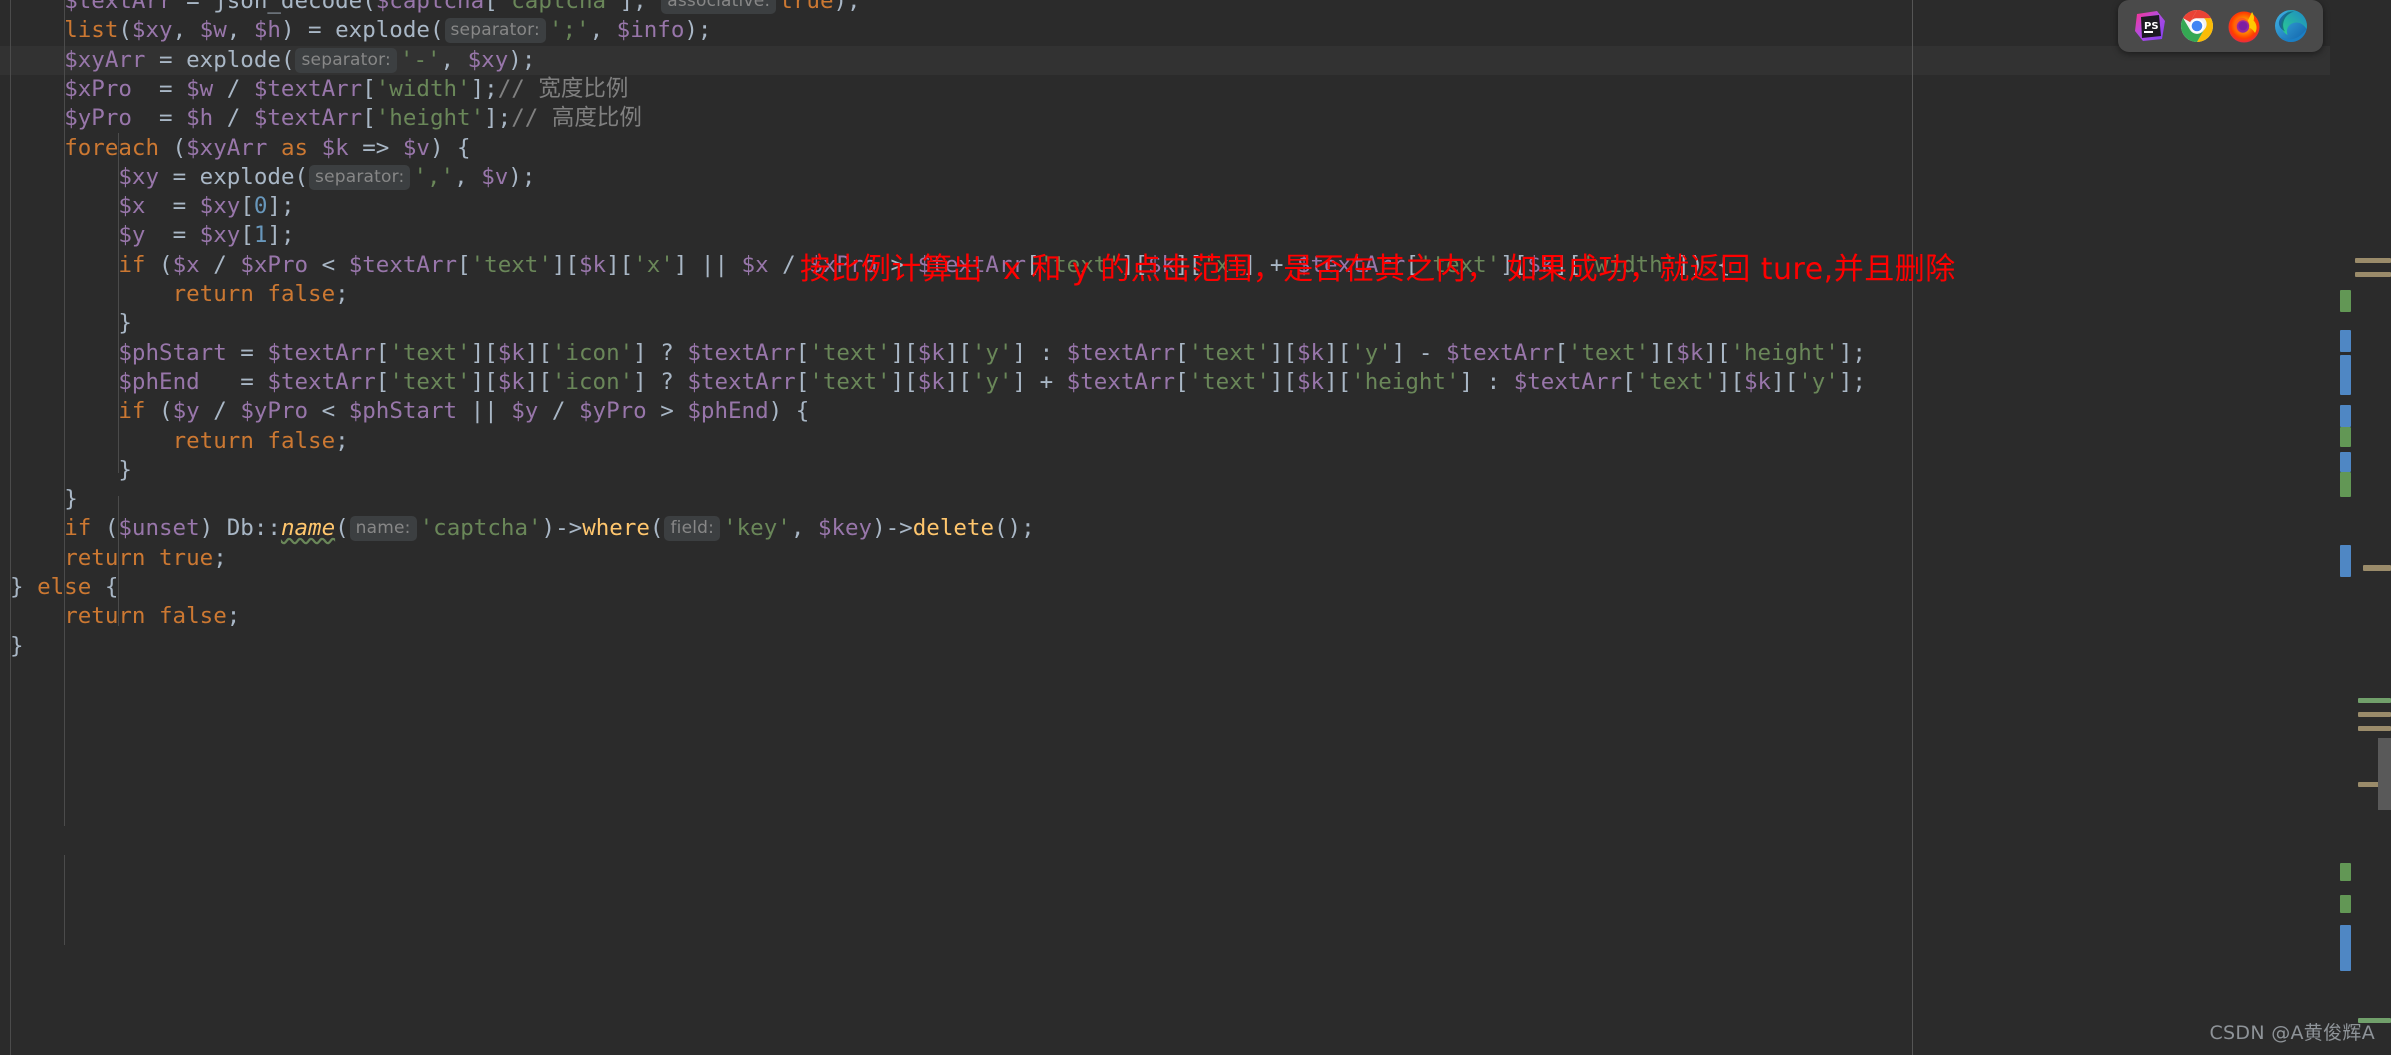  What do you see at coordinates (755, 264) in the screenshot?
I see `code-token: $x` at bounding box center [755, 264].